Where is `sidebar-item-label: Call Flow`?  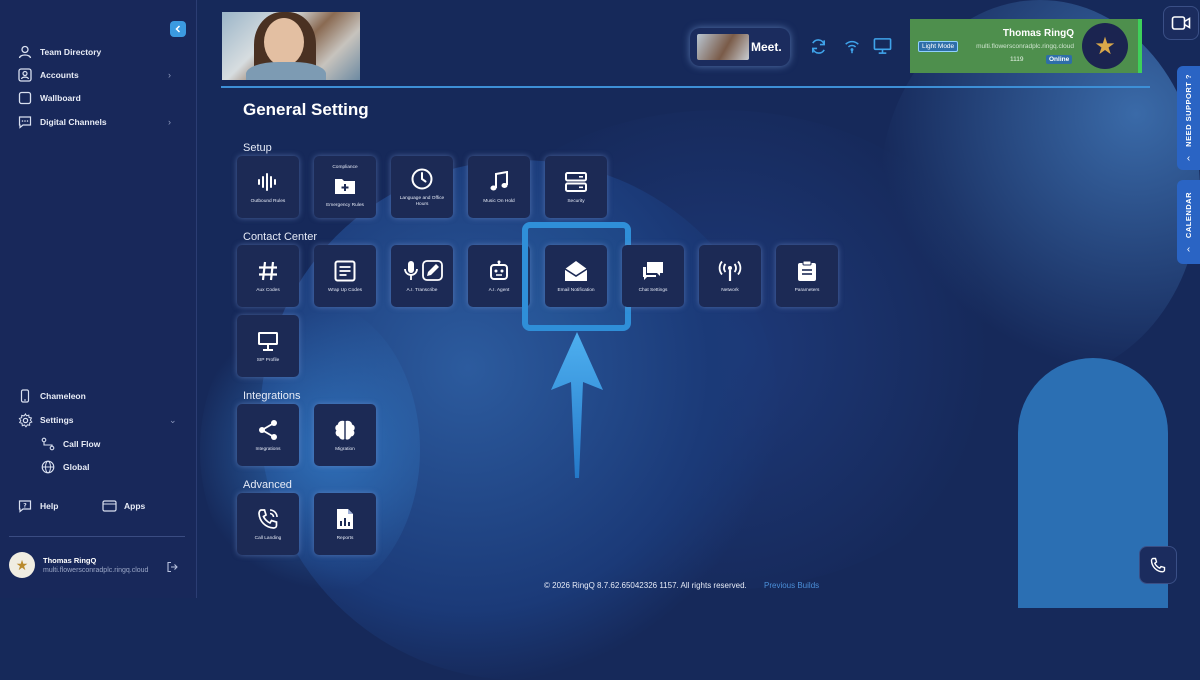
sidebar-item-label: Call Flow is located at coordinates (82, 443).